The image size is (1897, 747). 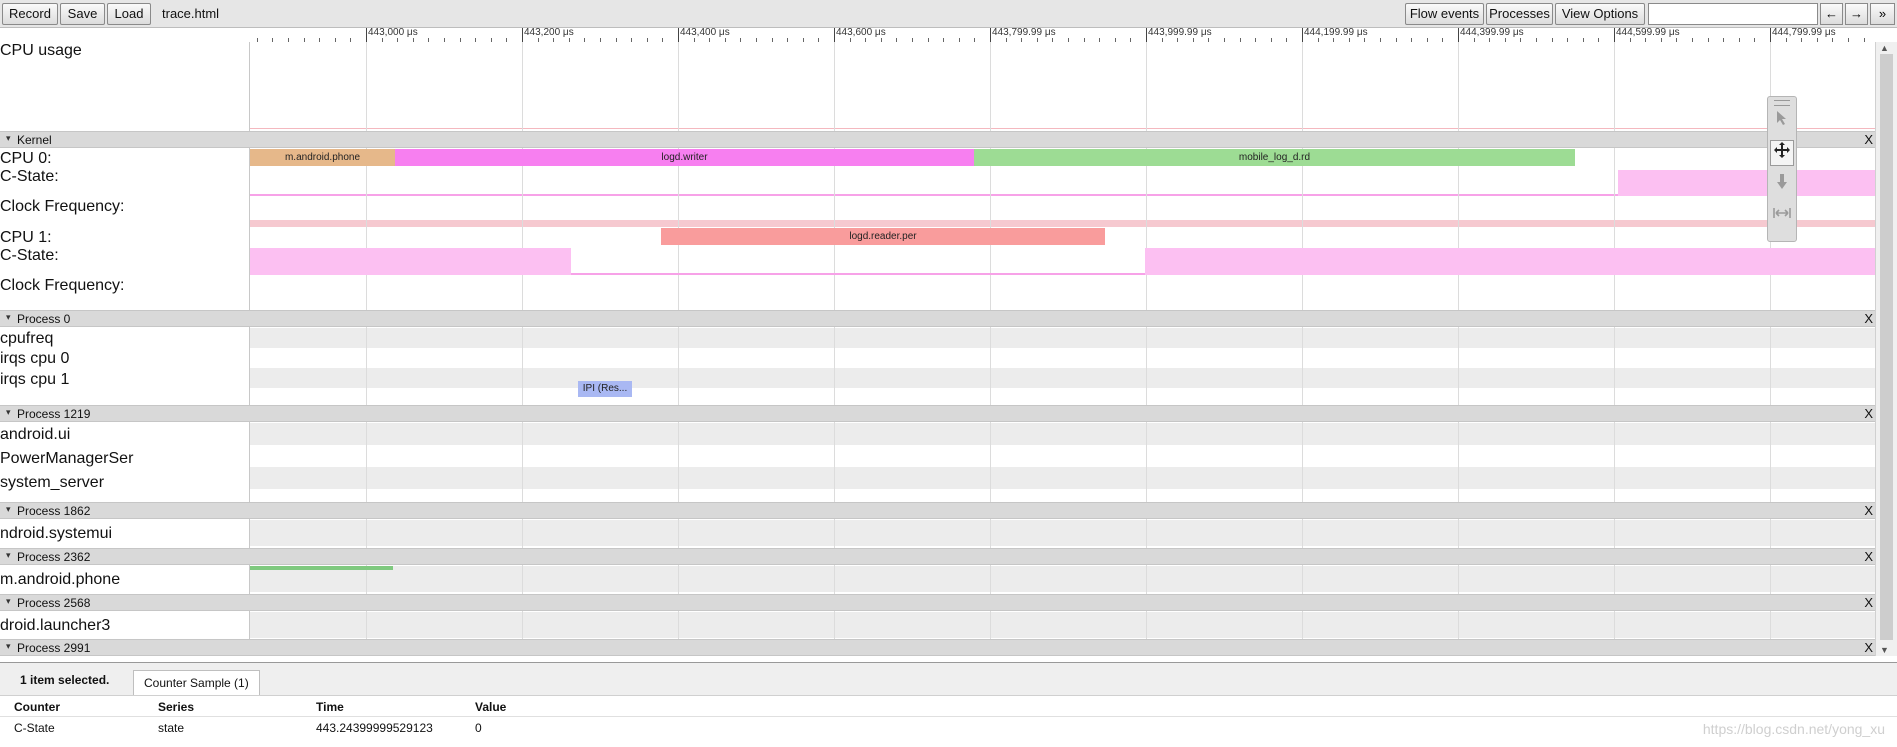 What do you see at coordinates (171, 728) in the screenshot?
I see `cell-series: state` at bounding box center [171, 728].